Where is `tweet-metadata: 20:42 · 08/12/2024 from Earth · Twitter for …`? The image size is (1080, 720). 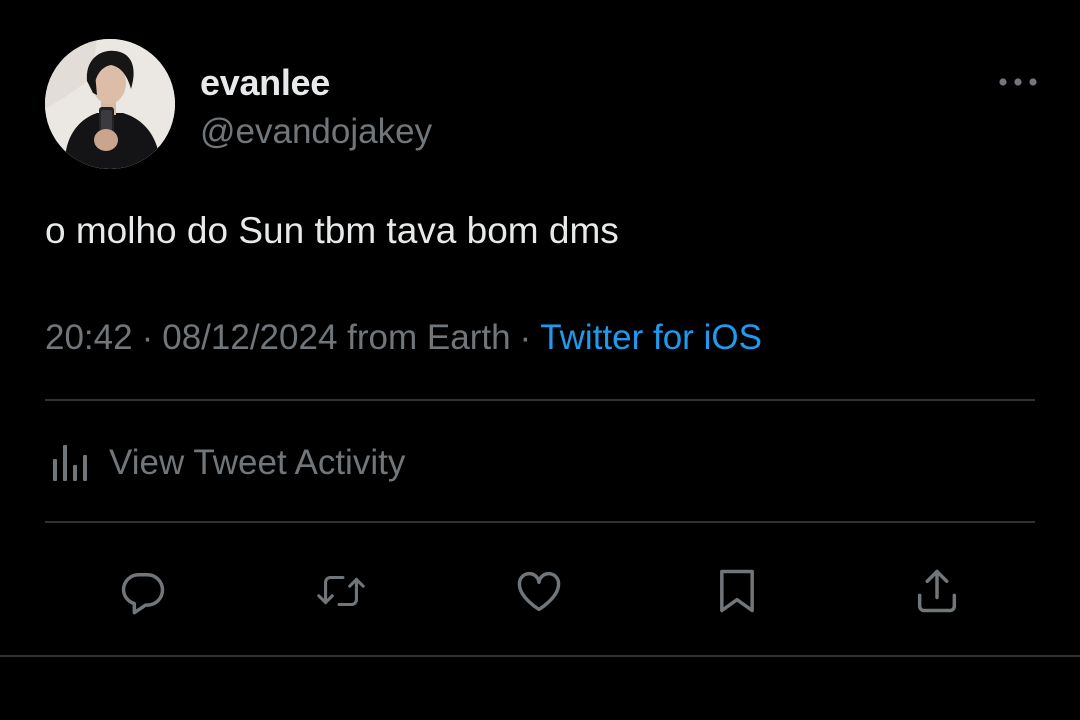
tweet-metadata: 20:42 · 08/12/2024 from Earth · Twitter for … is located at coordinates (403, 338).